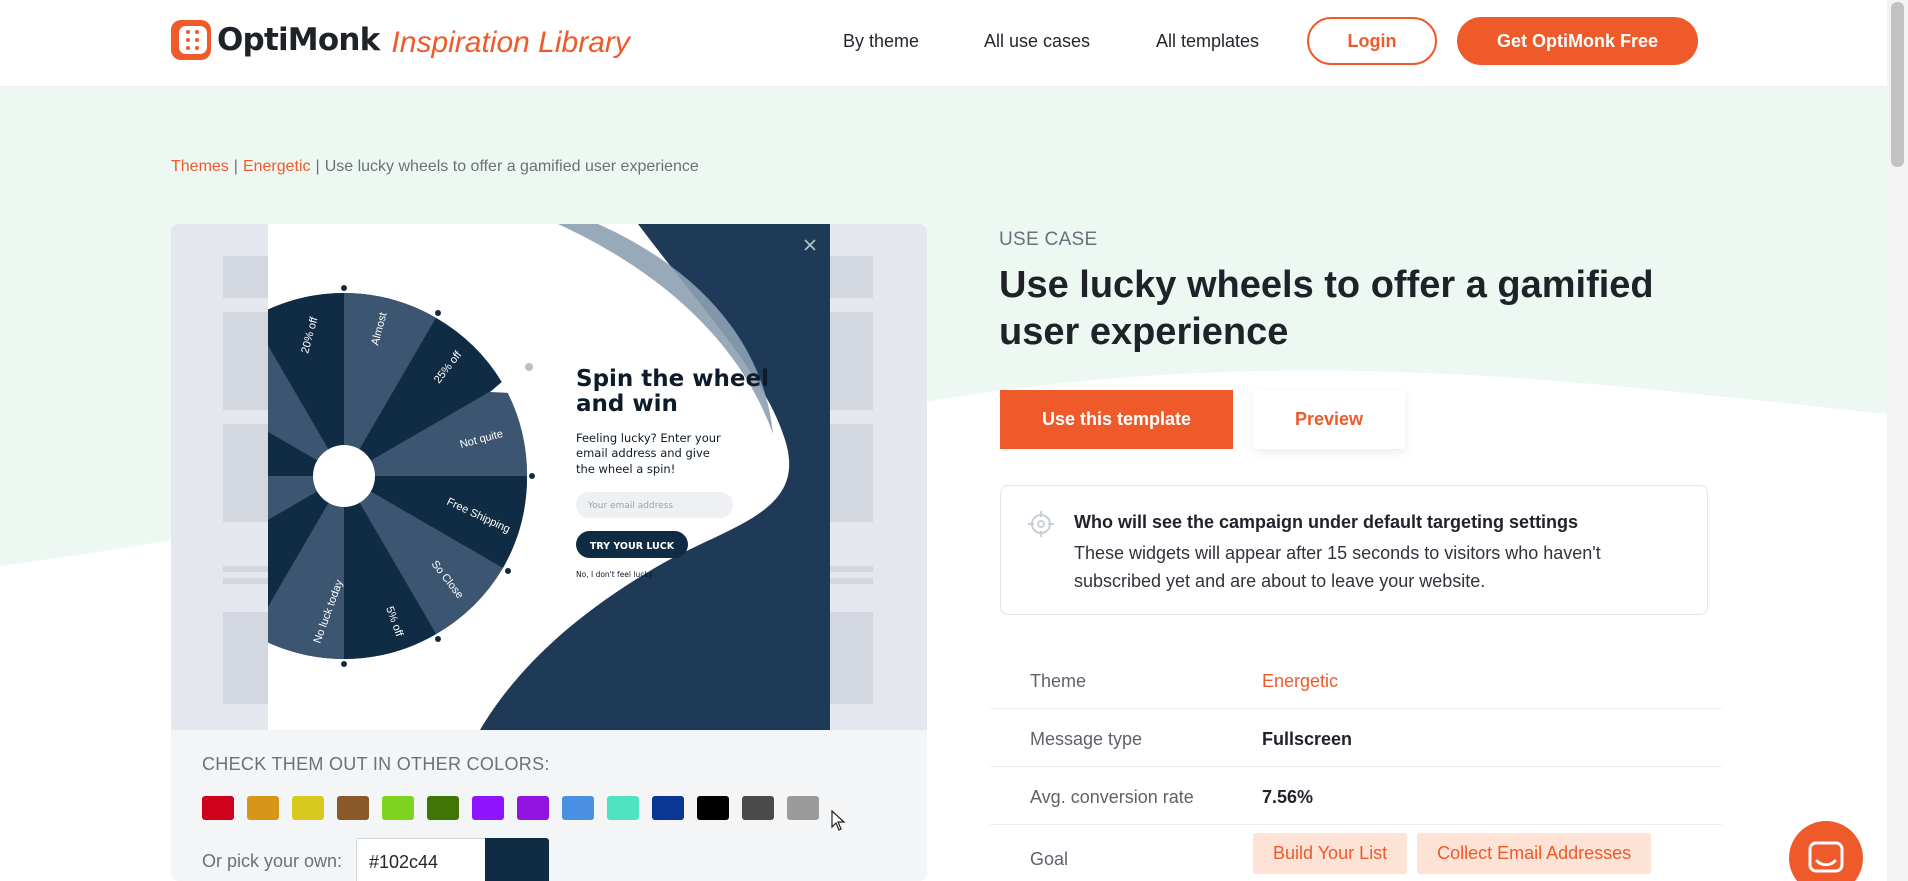 This screenshot has height=881, width=1908. Describe the element at coordinates (1041, 524) in the screenshot. I see `target-crosshair-icon` at that location.